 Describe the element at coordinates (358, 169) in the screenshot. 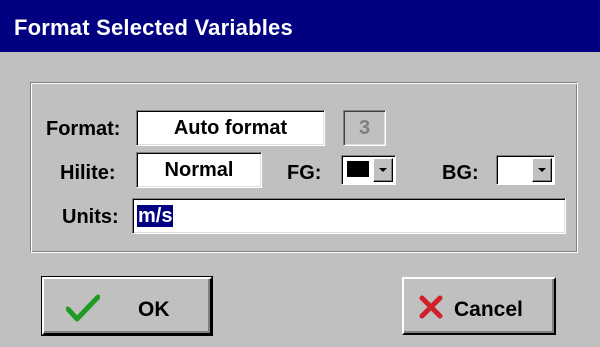

I see `fg-color-swatch` at that location.